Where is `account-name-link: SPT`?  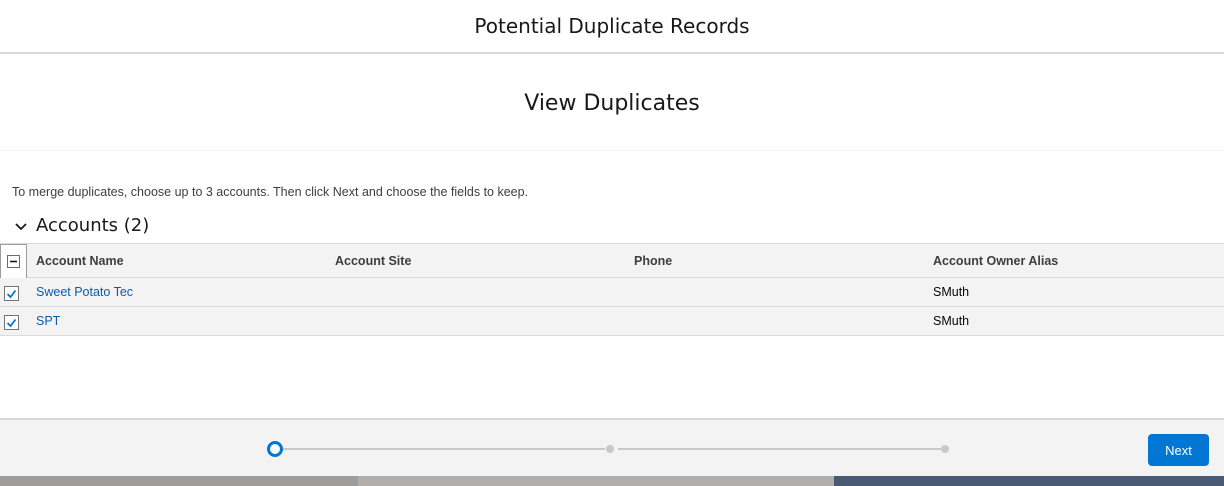
account-name-link: SPT is located at coordinates (48, 321).